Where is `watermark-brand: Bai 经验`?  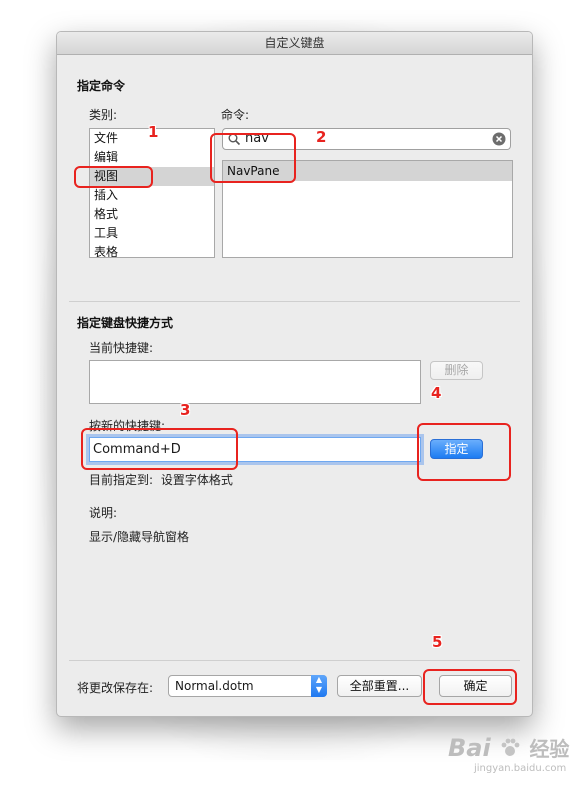 watermark-brand: Bai 经验 is located at coordinates (509, 748).